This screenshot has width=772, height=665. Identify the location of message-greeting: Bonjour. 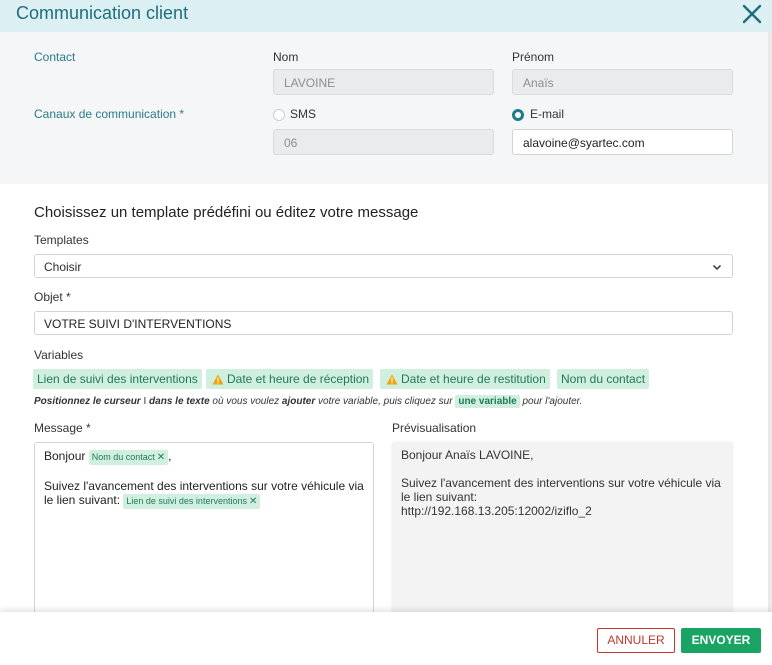
(65, 456).